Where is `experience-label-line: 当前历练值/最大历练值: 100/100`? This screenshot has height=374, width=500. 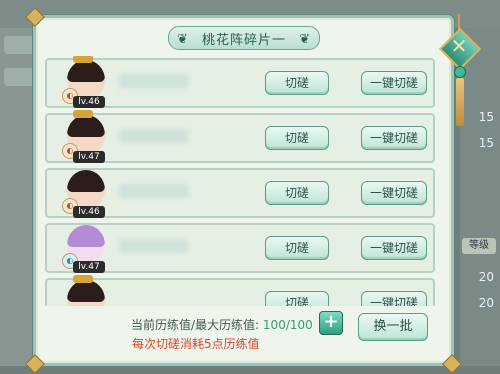
experience-label-line: 当前历练值/最大历练值: 100/100 is located at coordinates (222, 324).